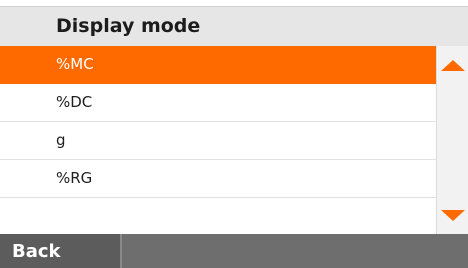 The image size is (468, 268). I want to click on list-item-mc: %MC, so click(218, 65).